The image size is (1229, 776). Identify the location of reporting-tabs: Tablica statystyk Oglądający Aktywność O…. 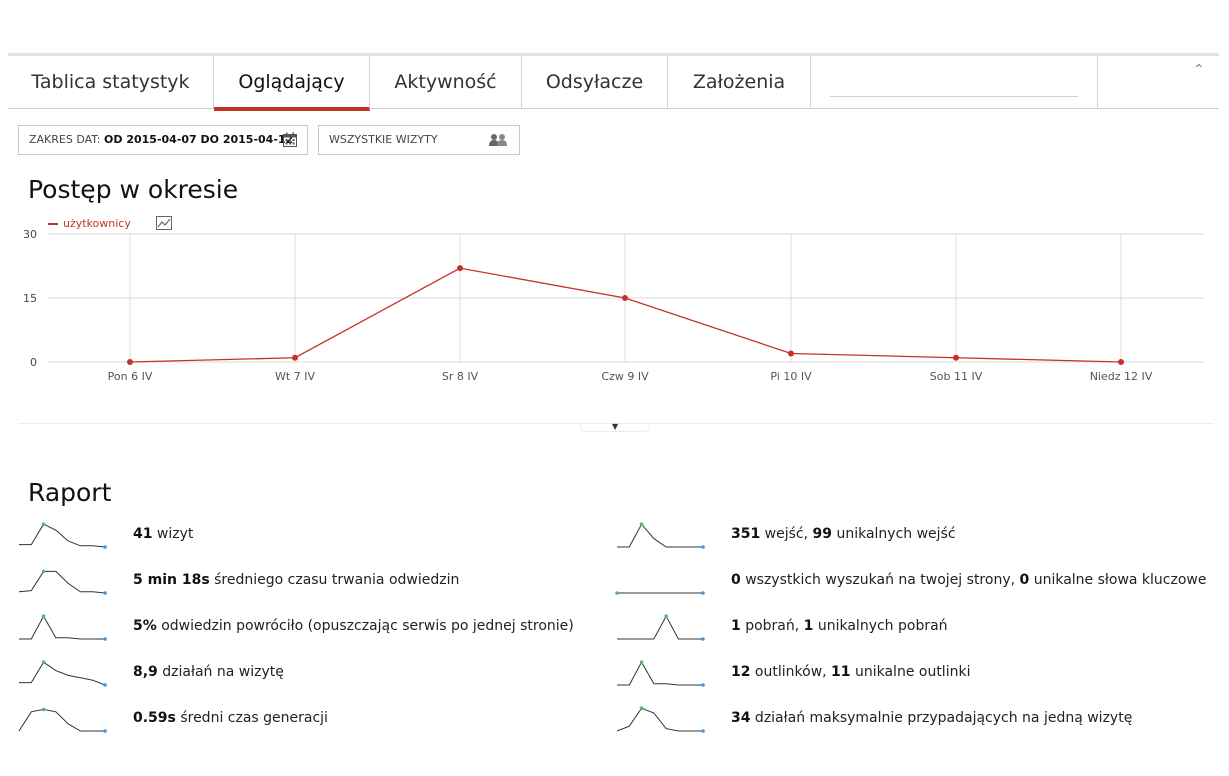
(613, 82).